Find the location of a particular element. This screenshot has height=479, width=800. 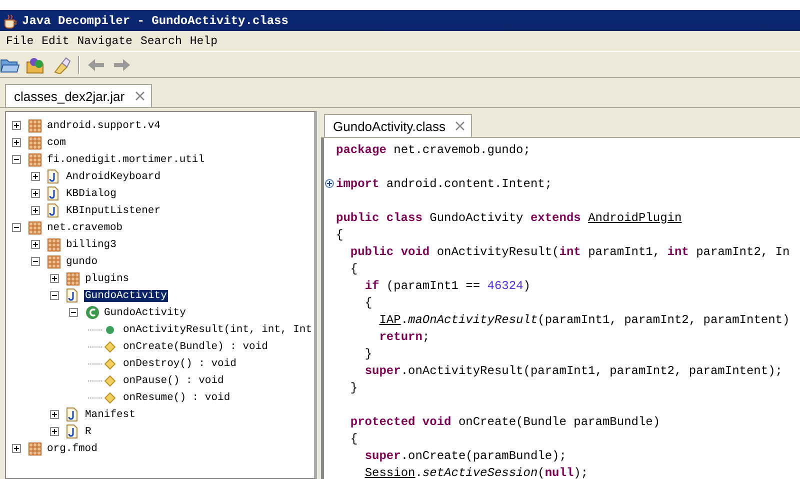

file-tab: GundoActivity.class is located at coordinates (398, 125).